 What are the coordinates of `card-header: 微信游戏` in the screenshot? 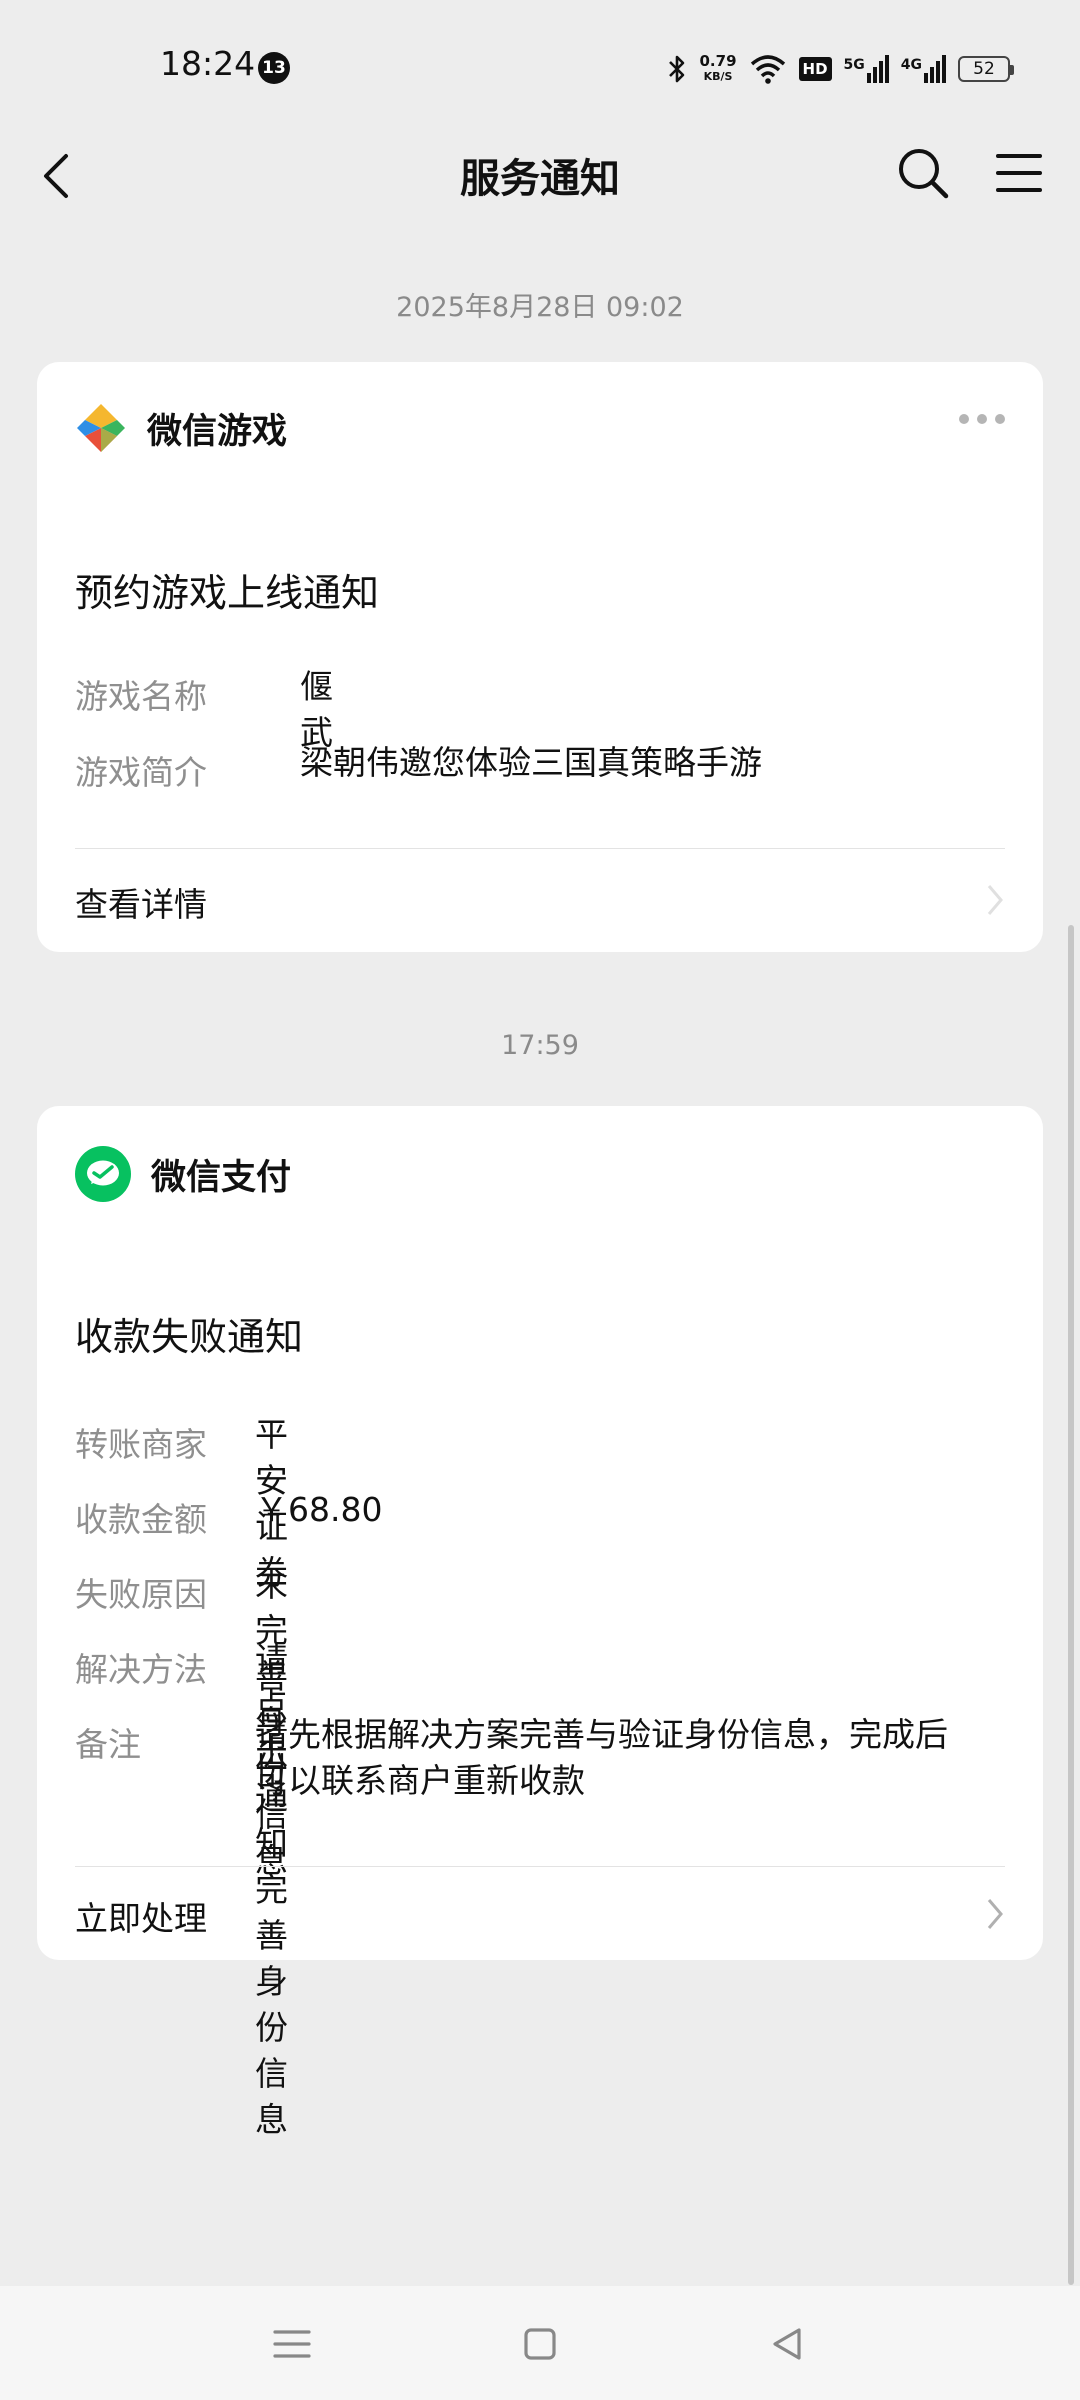 It's located at (181, 428).